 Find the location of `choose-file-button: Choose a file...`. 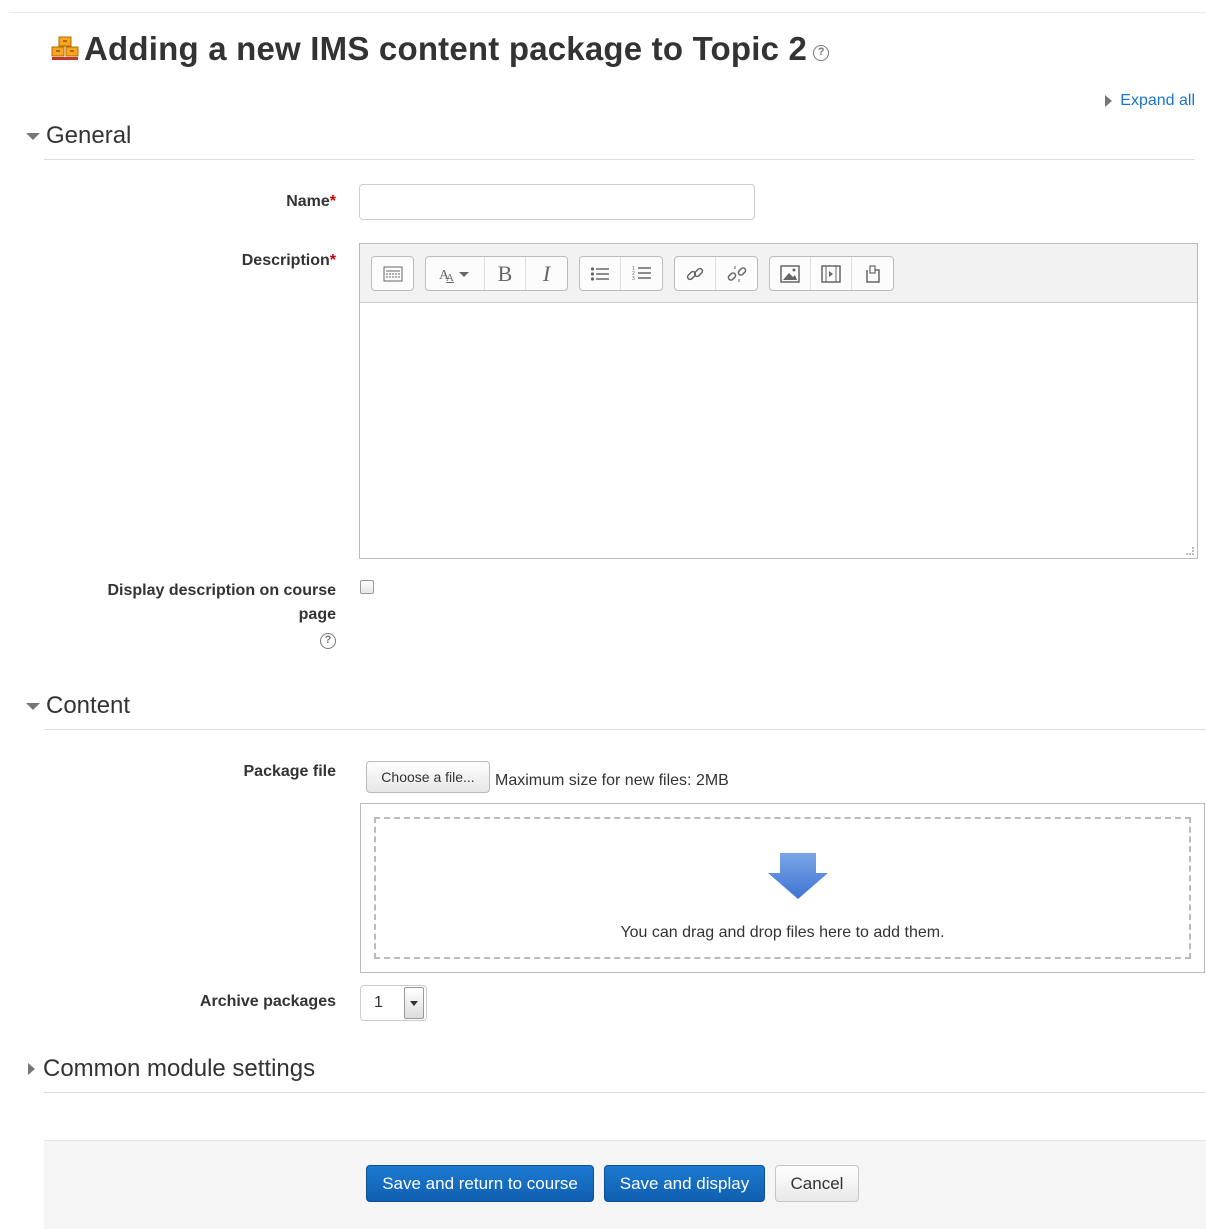

choose-file-button: Choose a file... is located at coordinates (428, 777).